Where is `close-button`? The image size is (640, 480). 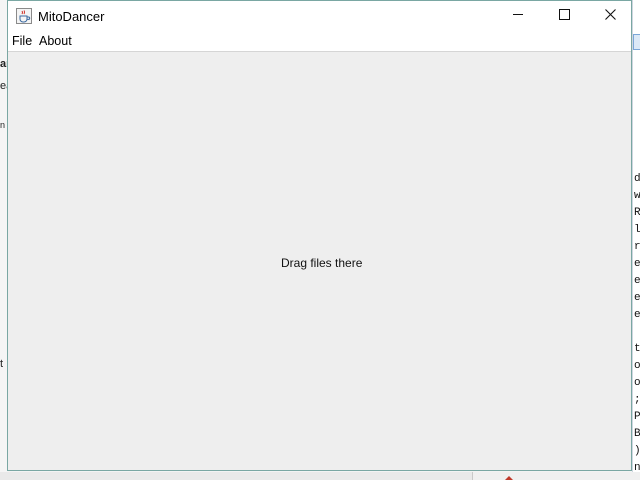 close-button is located at coordinates (610, 16).